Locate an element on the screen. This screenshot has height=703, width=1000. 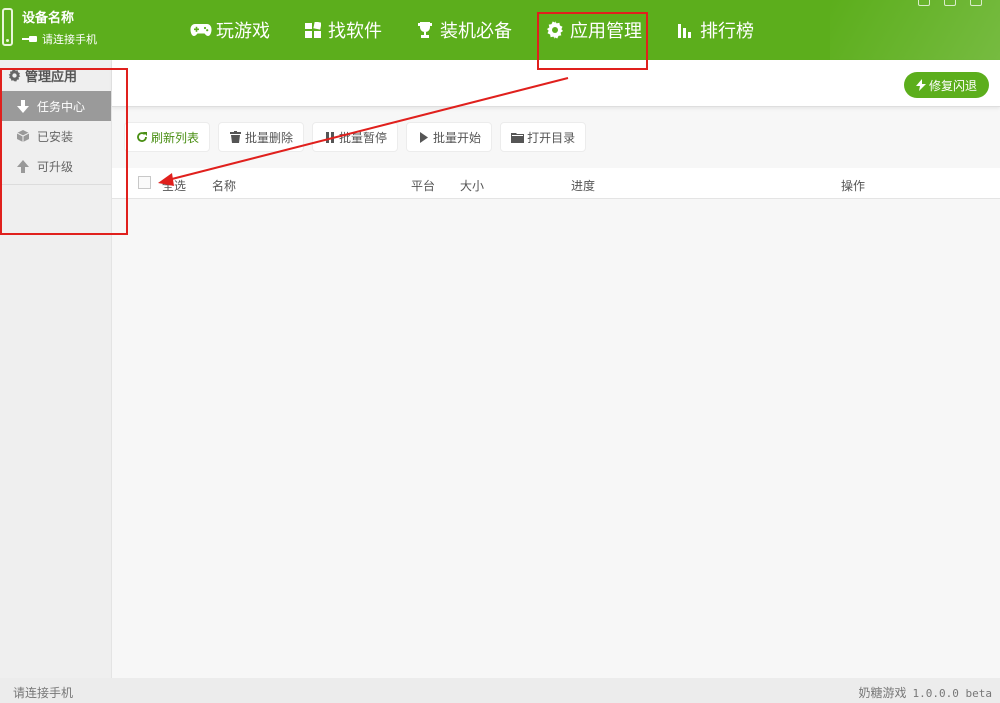
device-status: 请连接手机 is located at coordinates (59, 39).